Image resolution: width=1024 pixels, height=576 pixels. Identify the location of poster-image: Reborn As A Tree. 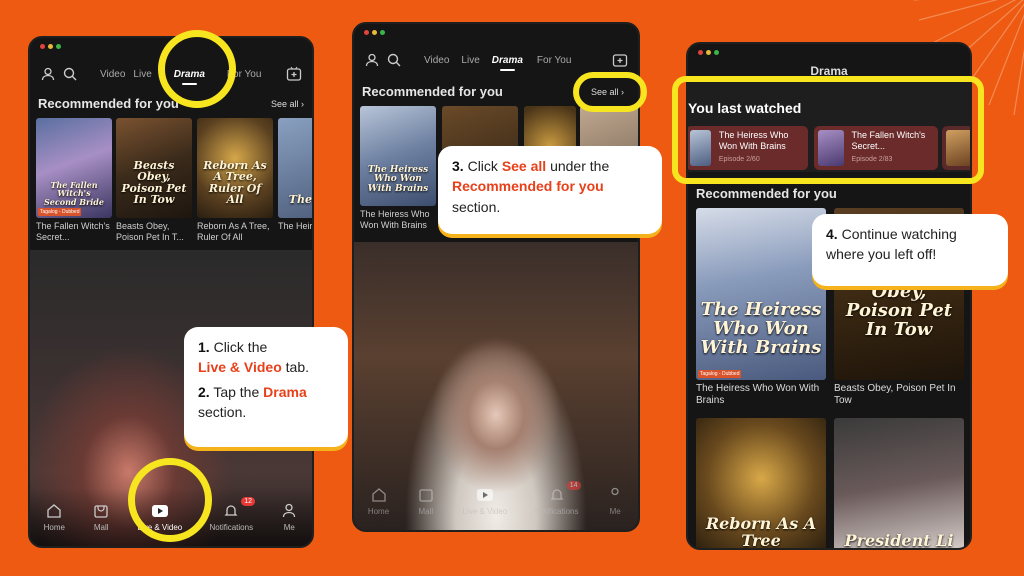
(761, 483).